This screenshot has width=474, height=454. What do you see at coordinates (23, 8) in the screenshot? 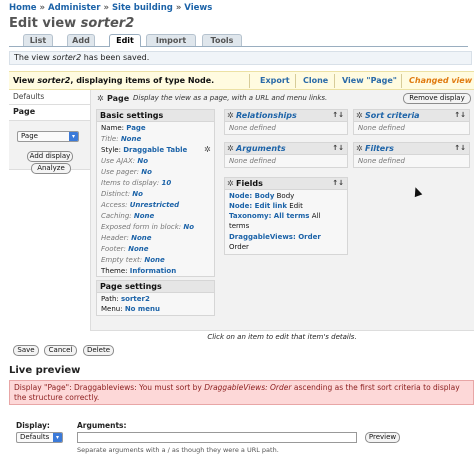
I see `breadcrumb-home: Home` at bounding box center [23, 8].